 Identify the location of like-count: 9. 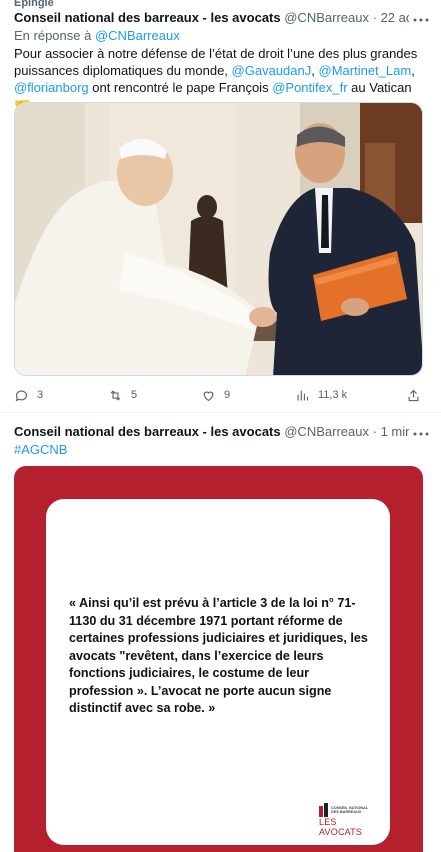
(227, 395).